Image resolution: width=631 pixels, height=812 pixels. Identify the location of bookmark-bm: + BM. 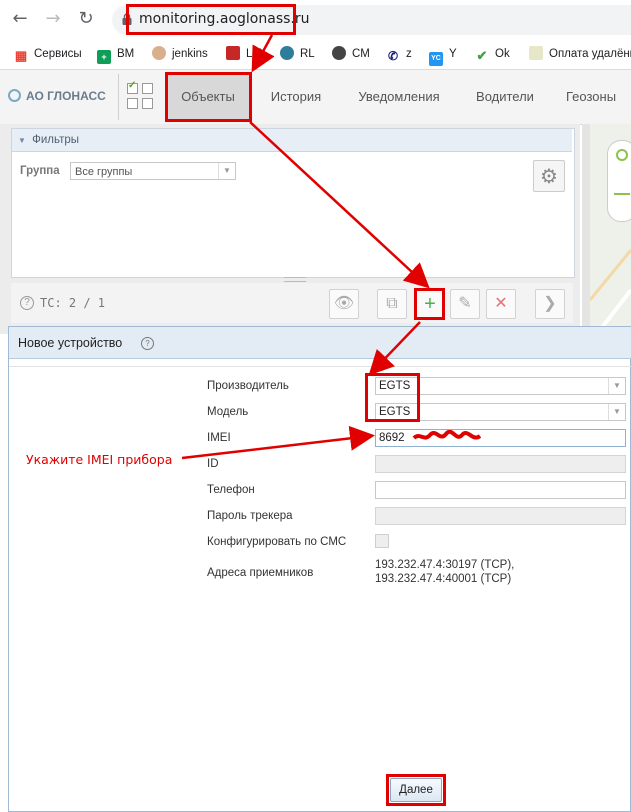
(116, 55).